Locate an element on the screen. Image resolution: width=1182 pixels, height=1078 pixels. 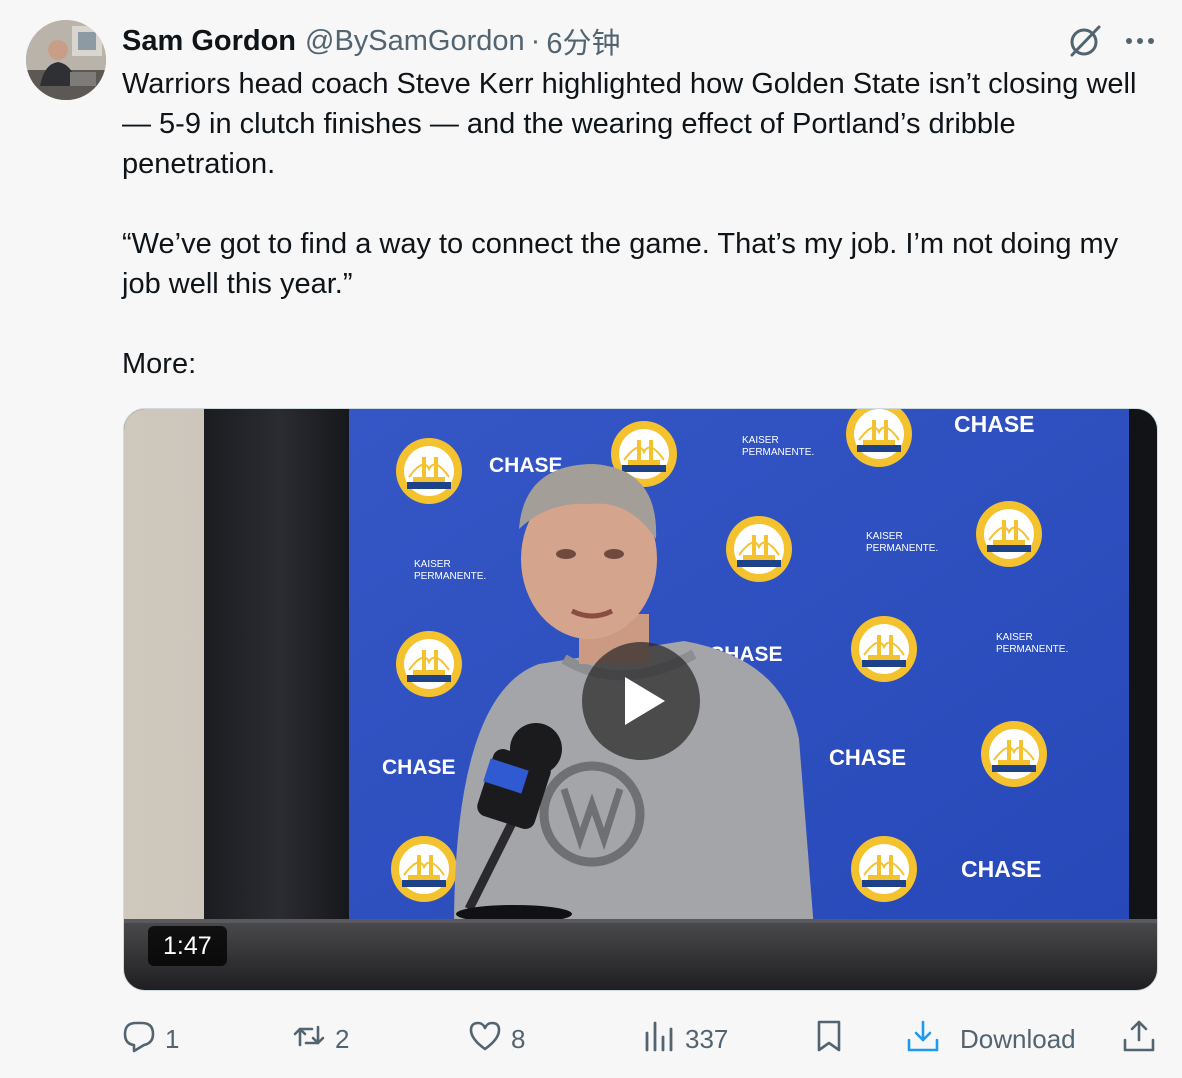
share-button is located at coordinates (1139, 1039).